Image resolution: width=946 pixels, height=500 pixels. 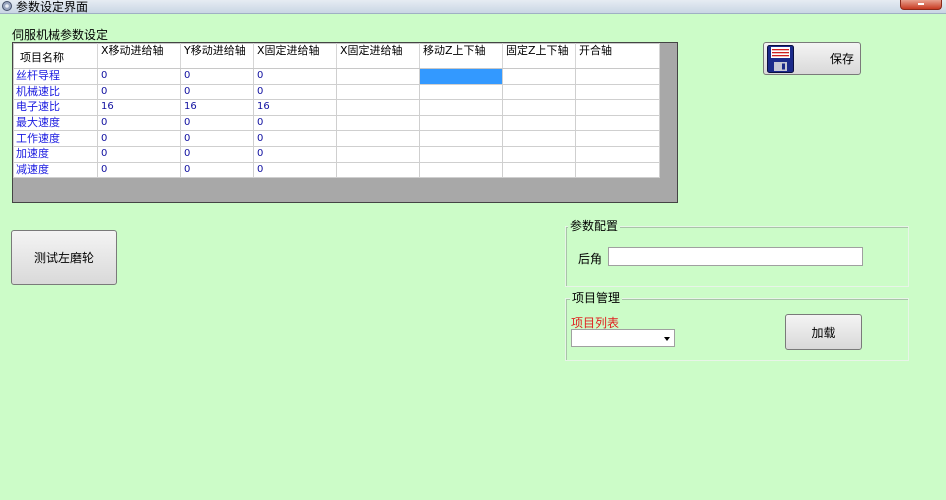 I want to click on table-row: 减速度 0 0 0, so click(x=336, y=170).